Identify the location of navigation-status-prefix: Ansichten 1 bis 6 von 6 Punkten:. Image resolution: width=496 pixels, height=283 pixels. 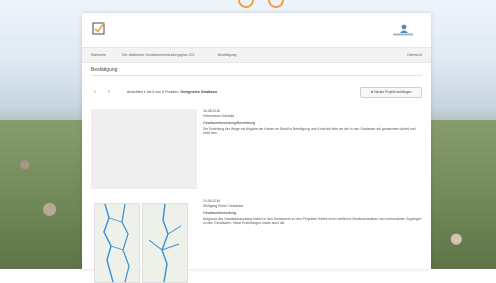
(153, 92).